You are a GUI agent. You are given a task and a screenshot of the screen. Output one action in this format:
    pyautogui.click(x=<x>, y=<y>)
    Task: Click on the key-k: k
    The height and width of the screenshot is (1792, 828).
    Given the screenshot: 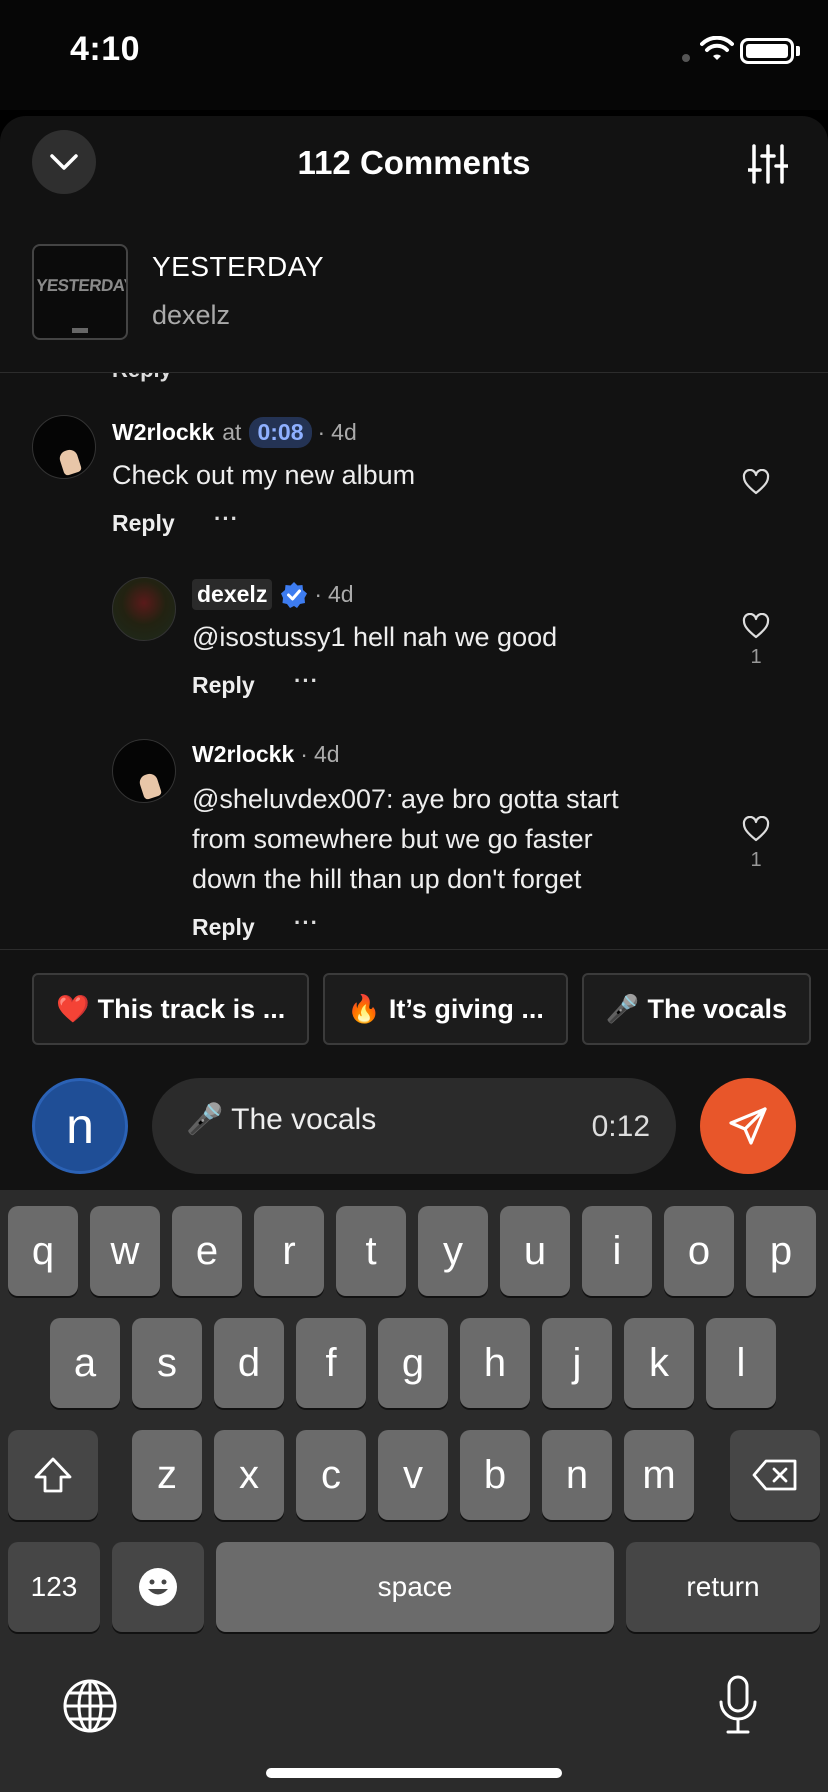 What is the action you would take?
    pyautogui.click(x=659, y=1363)
    